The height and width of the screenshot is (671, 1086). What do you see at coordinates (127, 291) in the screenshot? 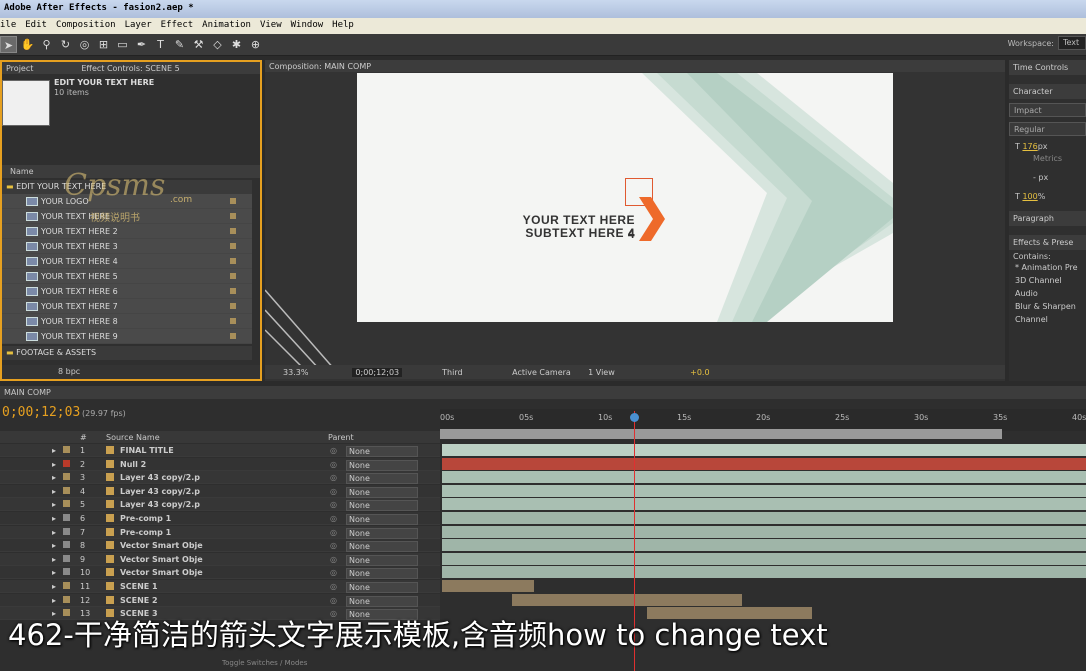
I see `project-item: YOUR TEXT HERE 6` at bounding box center [127, 291].